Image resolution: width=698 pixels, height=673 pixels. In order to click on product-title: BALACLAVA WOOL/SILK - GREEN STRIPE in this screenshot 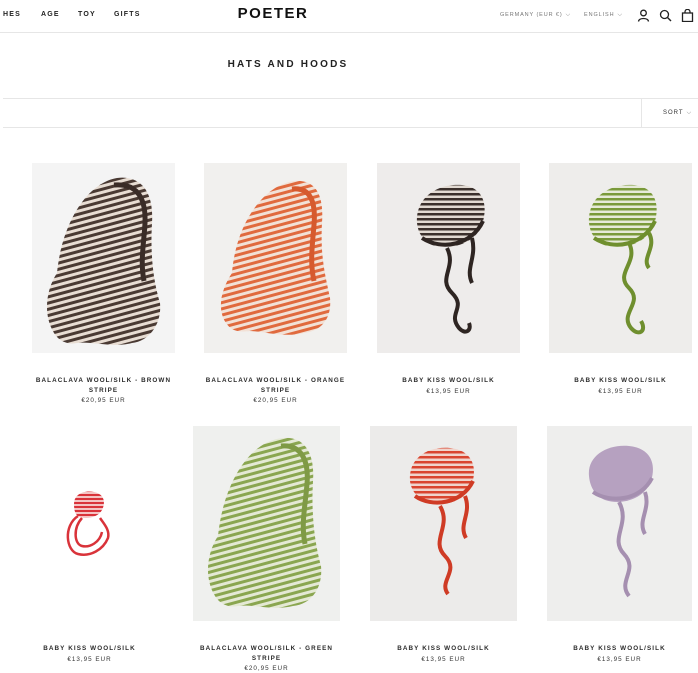, I will do `click(266, 654)`.